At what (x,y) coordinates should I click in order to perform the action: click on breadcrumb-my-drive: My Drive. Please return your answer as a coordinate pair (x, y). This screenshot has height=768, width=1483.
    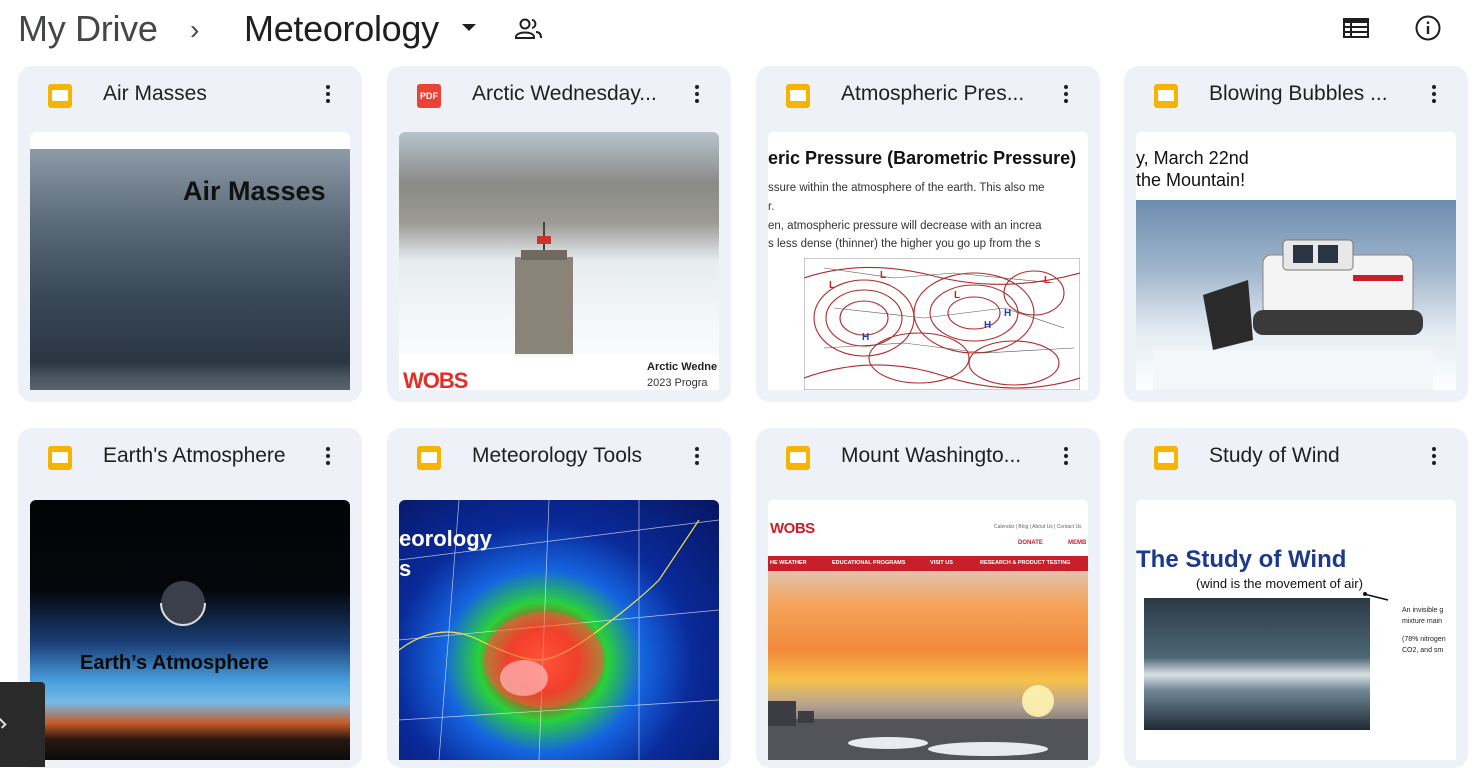
    Looking at the image, I should click on (88, 29).